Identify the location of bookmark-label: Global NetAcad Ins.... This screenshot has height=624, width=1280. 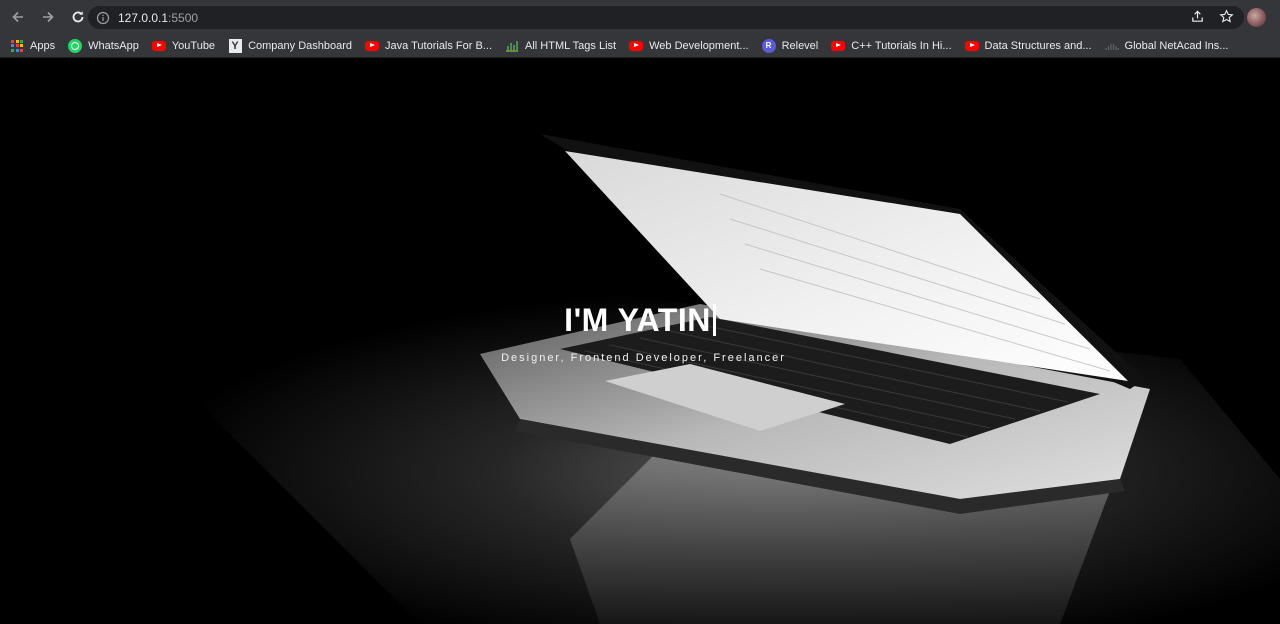
(1176, 45).